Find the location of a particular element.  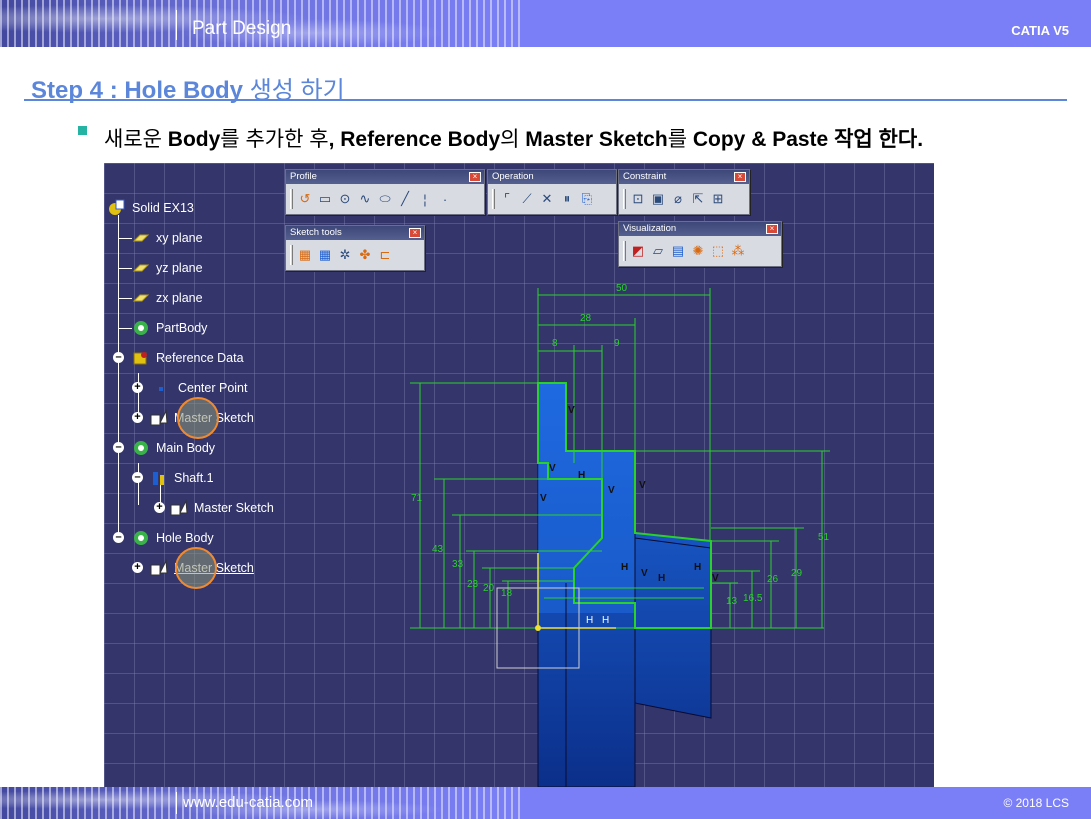

geometric-constraints-icon: ✤ is located at coordinates (365, 255).